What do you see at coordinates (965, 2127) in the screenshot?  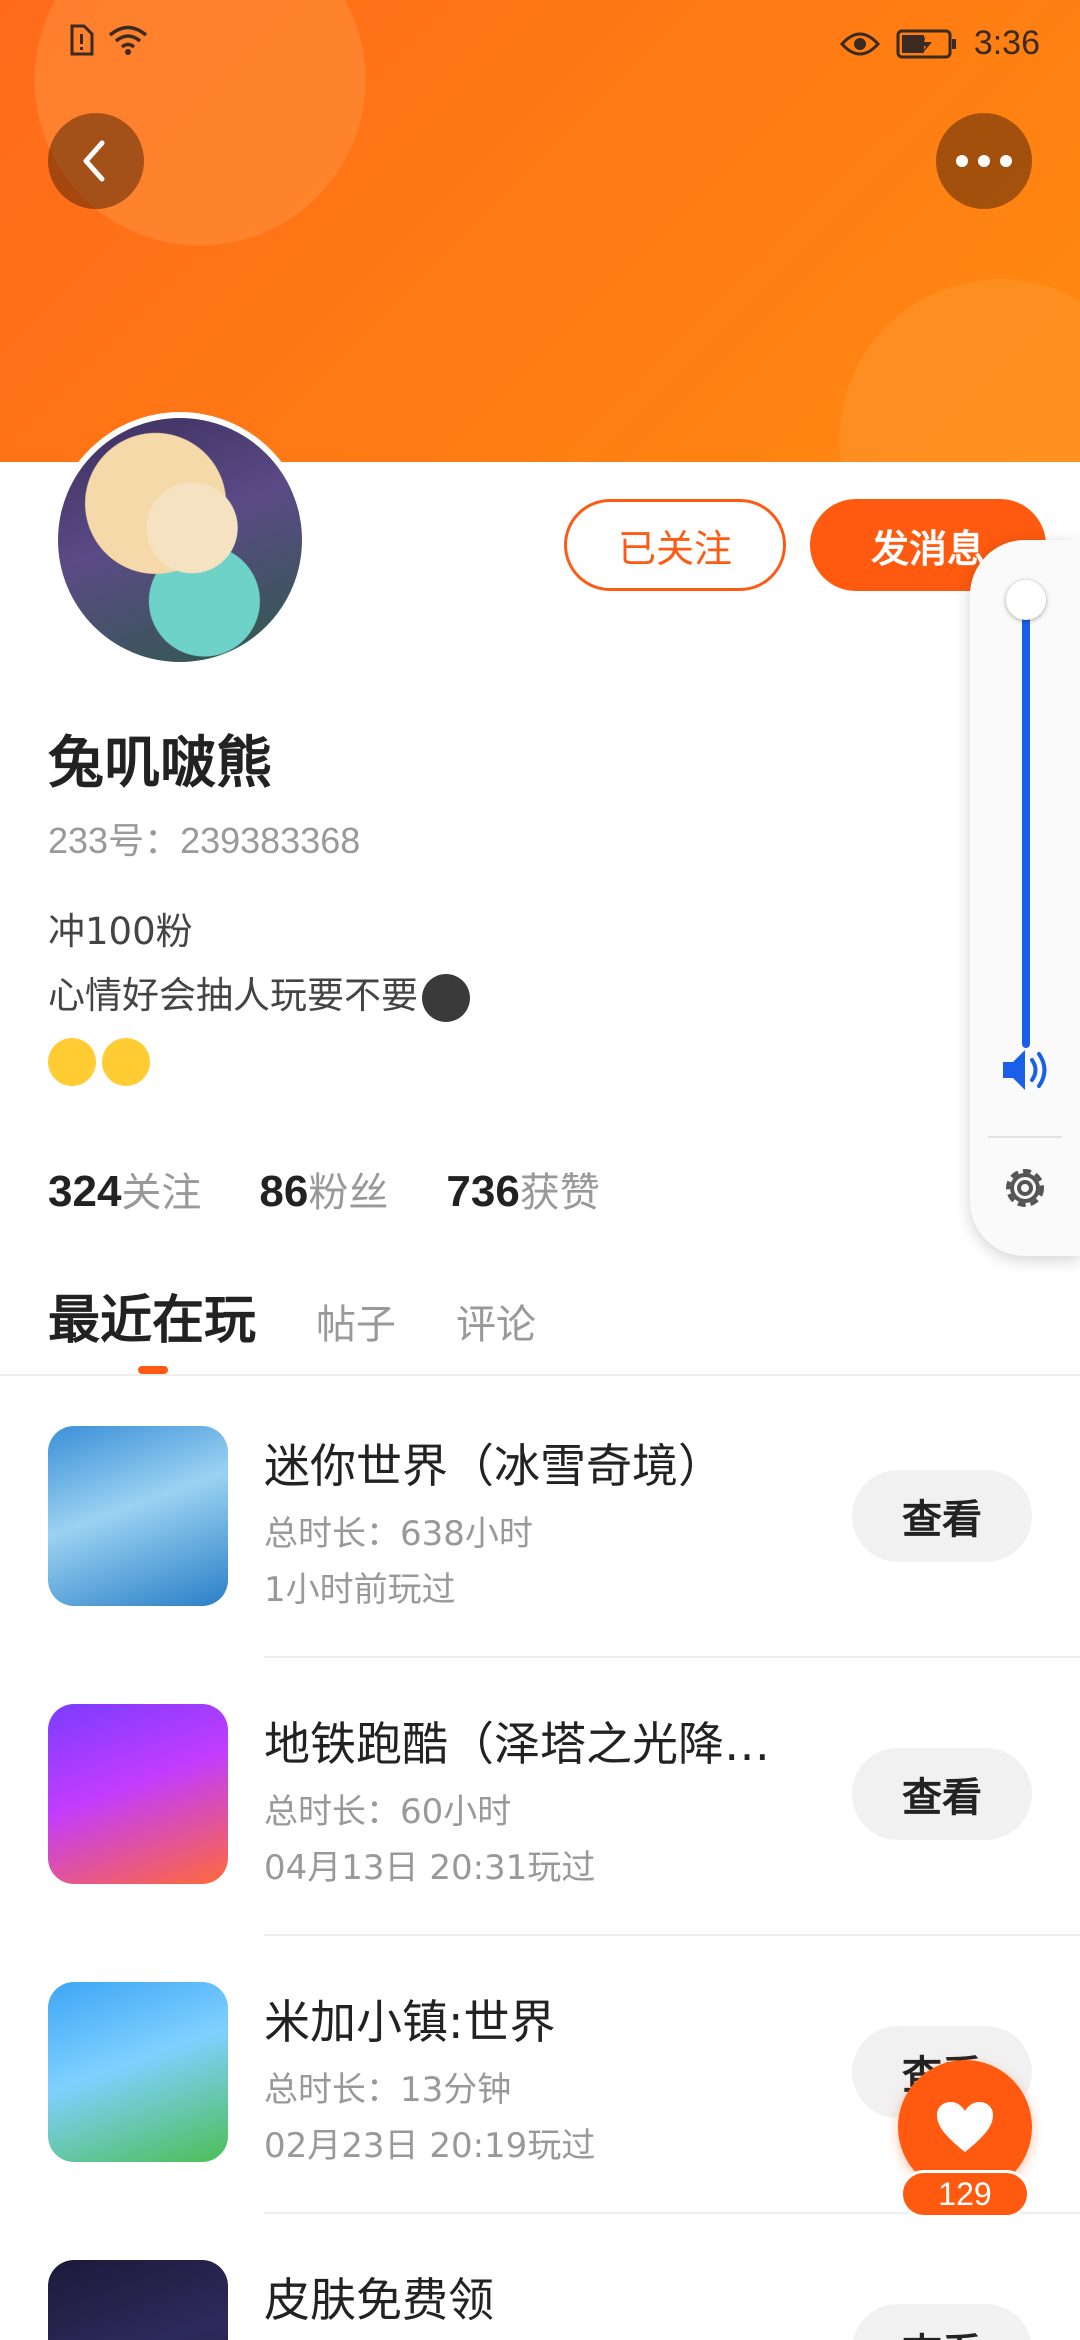 I see `heart-icon` at bounding box center [965, 2127].